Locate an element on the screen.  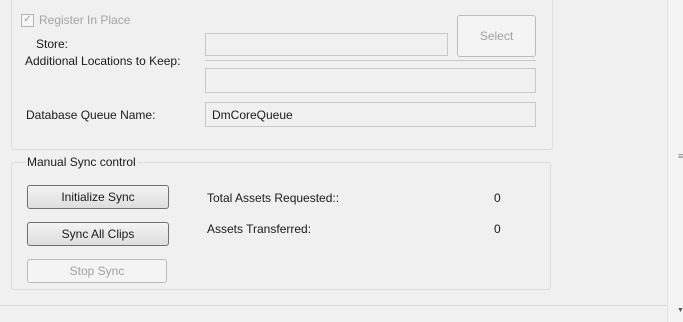
additional-locations-input is located at coordinates (370, 80).